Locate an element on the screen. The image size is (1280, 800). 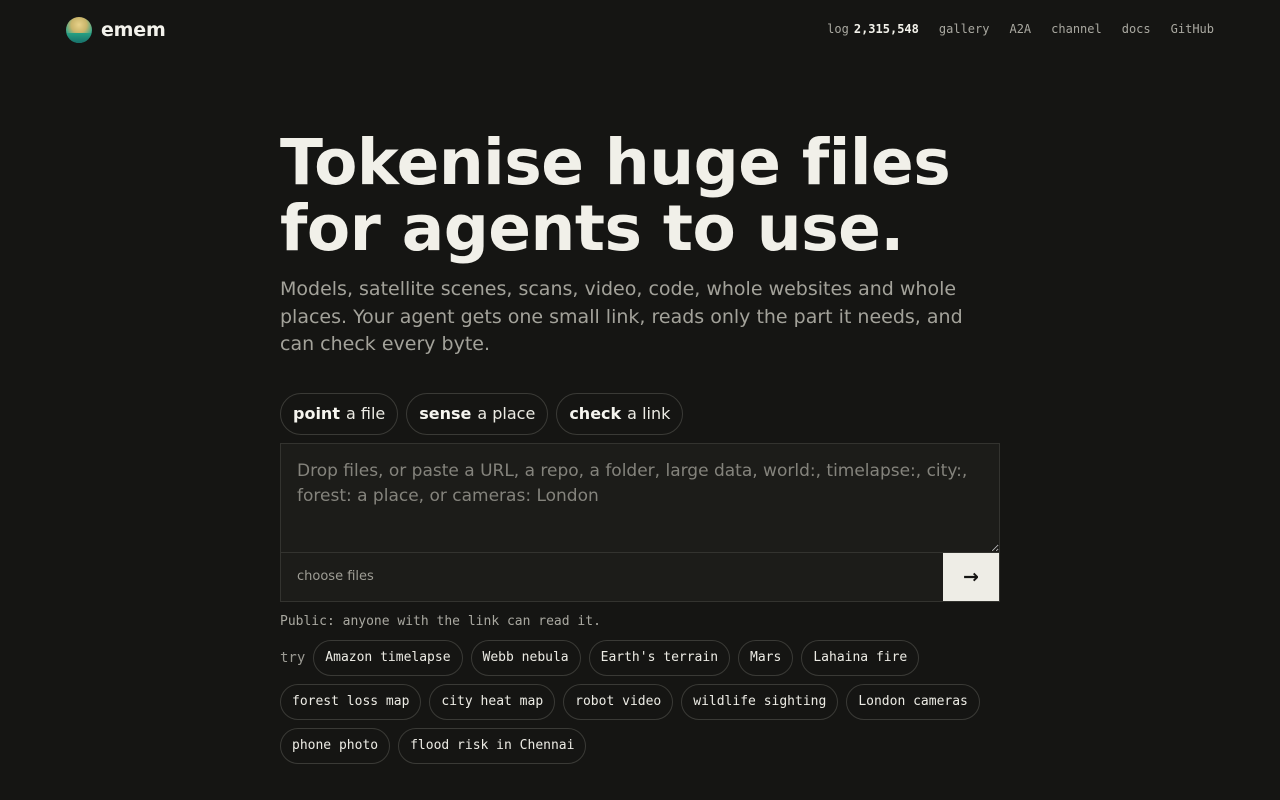
log-count: 2,315,548 is located at coordinates (886, 29).